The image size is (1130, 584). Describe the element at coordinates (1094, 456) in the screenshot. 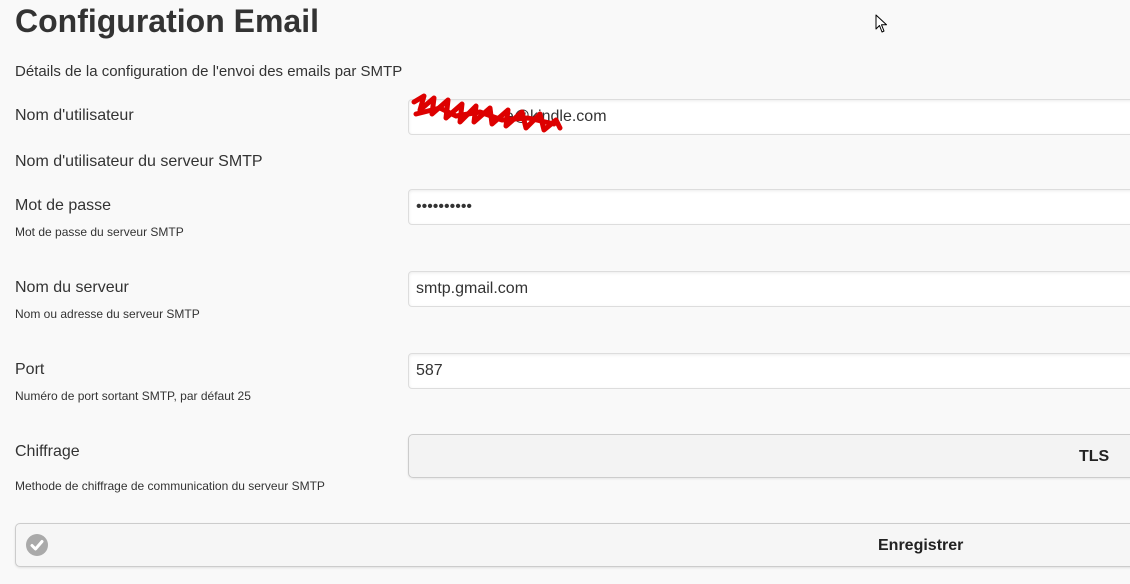

I see `encryption-selected-value: TLS` at that location.